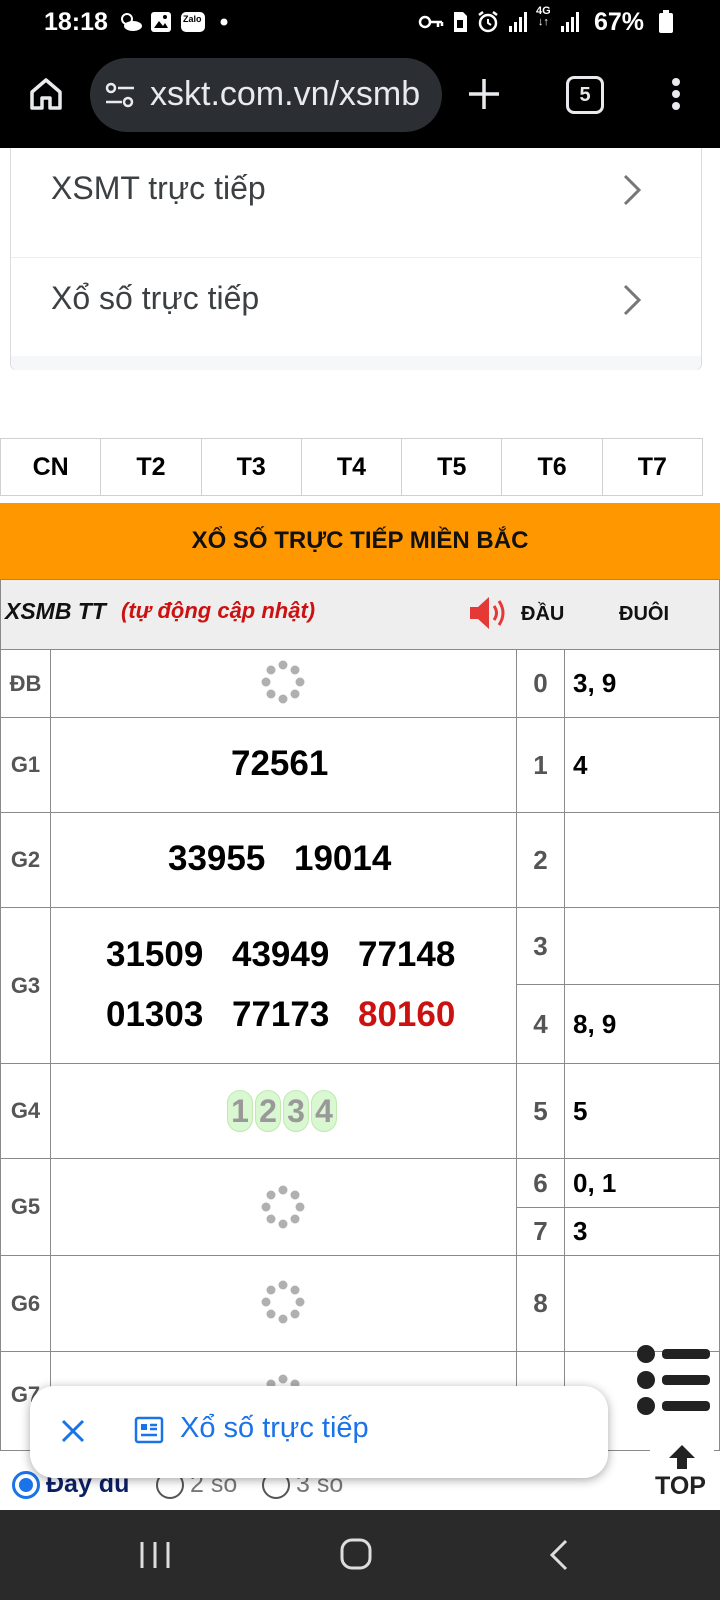 The image size is (720, 1600). Describe the element at coordinates (268, 1111) in the screenshot. I see `rolling-digit: 2` at that location.